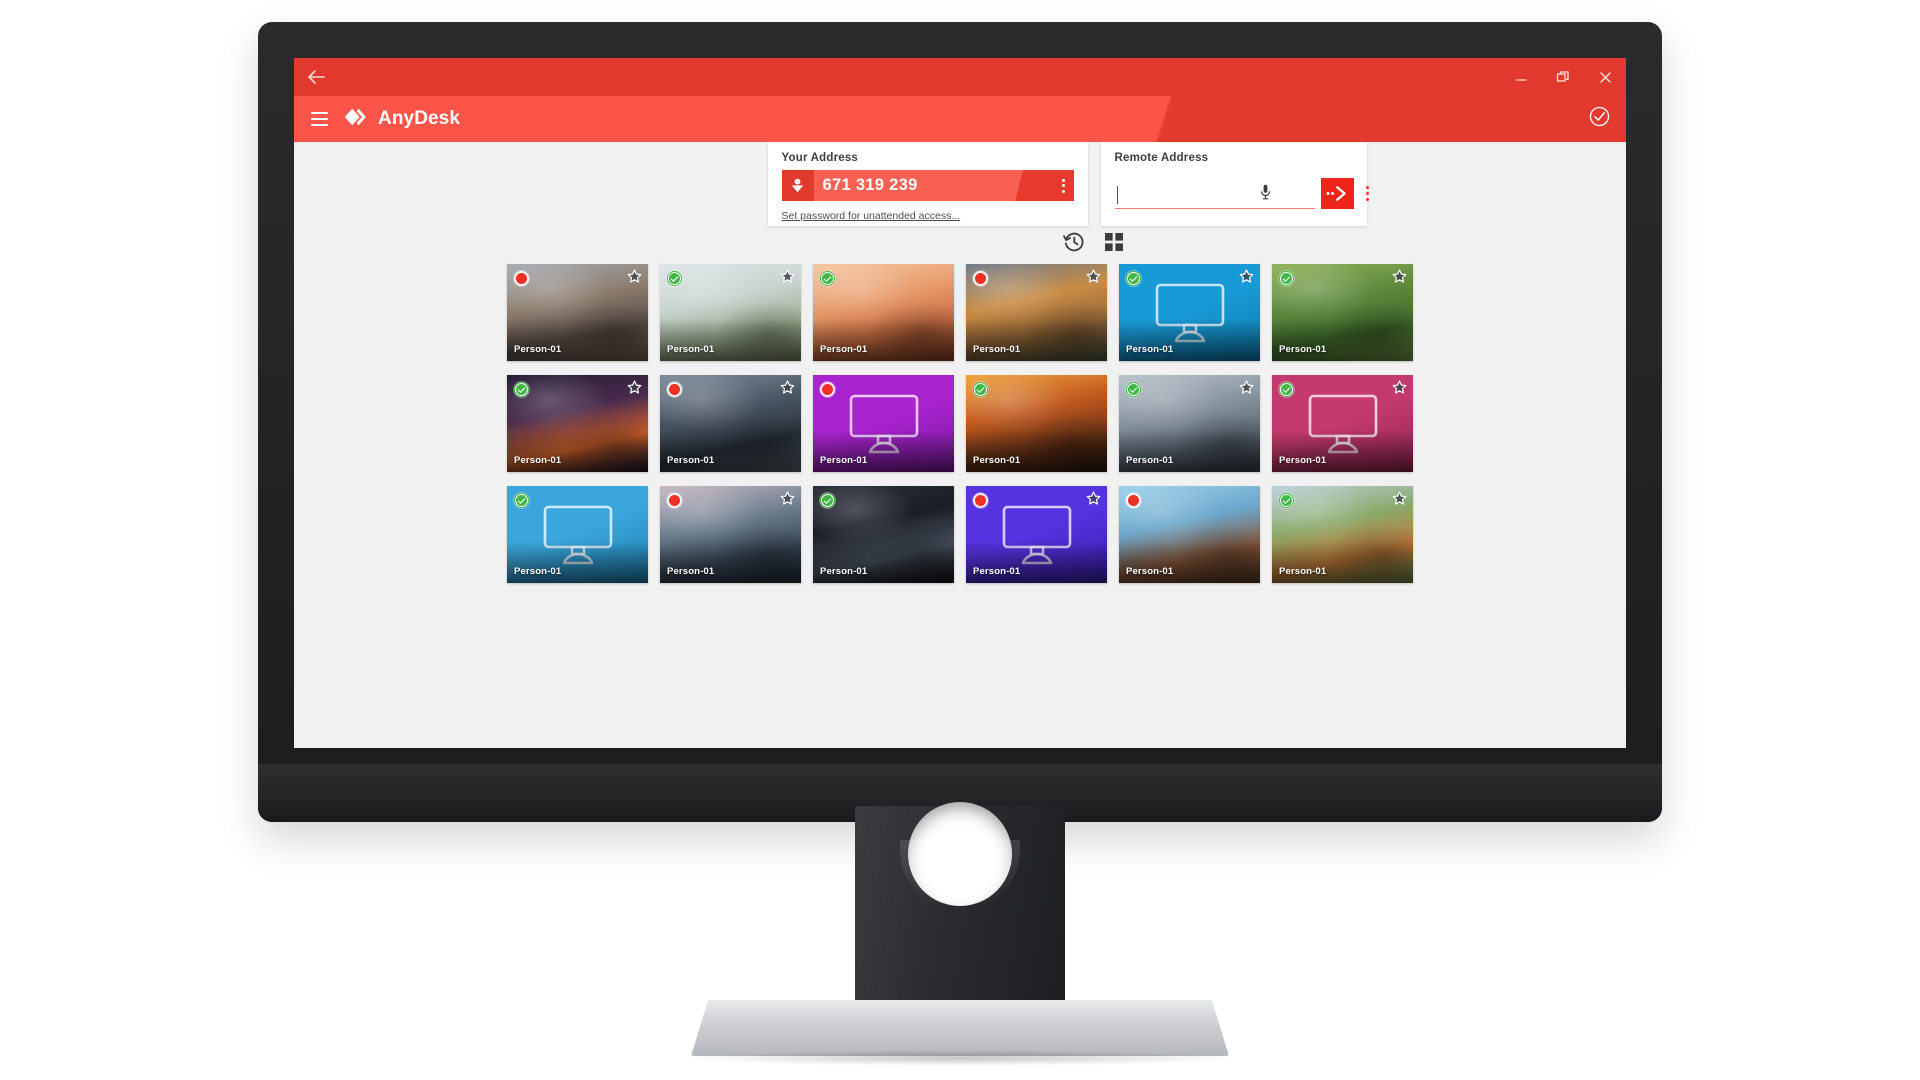 The width and height of the screenshot is (1920, 1080). Describe the element at coordinates (960, 77) in the screenshot. I see `window-titlebar` at that location.